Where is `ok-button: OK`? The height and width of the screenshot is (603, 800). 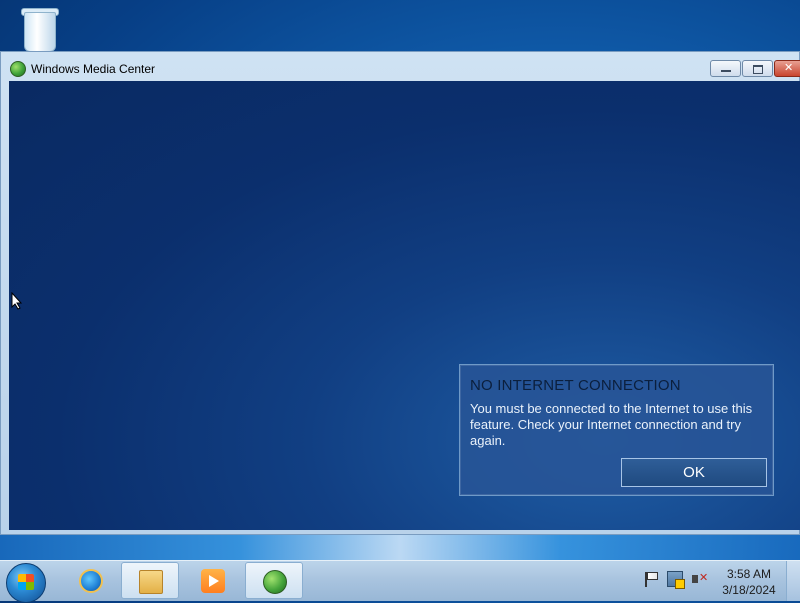 ok-button: OK is located at coordinates (694, 472).